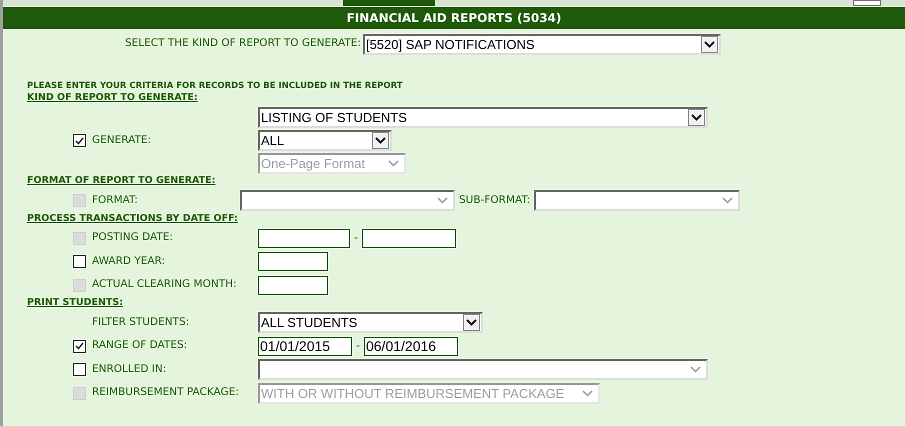  I want to click on input-field: 01/01/2015, so click(305, 346).